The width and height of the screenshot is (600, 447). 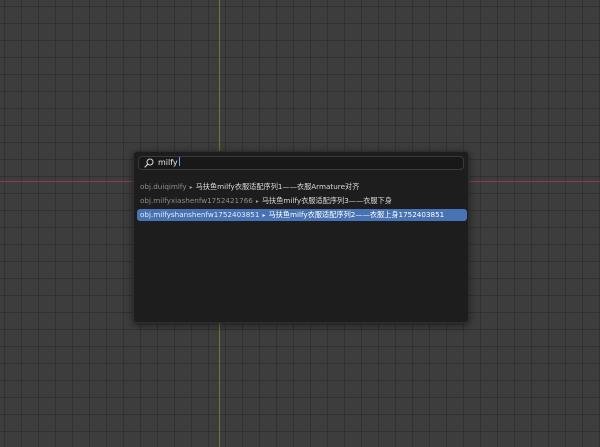 What do you see at coordinates (356, 214) in the screenshot?
I see `result-label: 马扶鱼milfy衣服适配序列2——衣服上身1752403851` at bounding box center [356, 214].